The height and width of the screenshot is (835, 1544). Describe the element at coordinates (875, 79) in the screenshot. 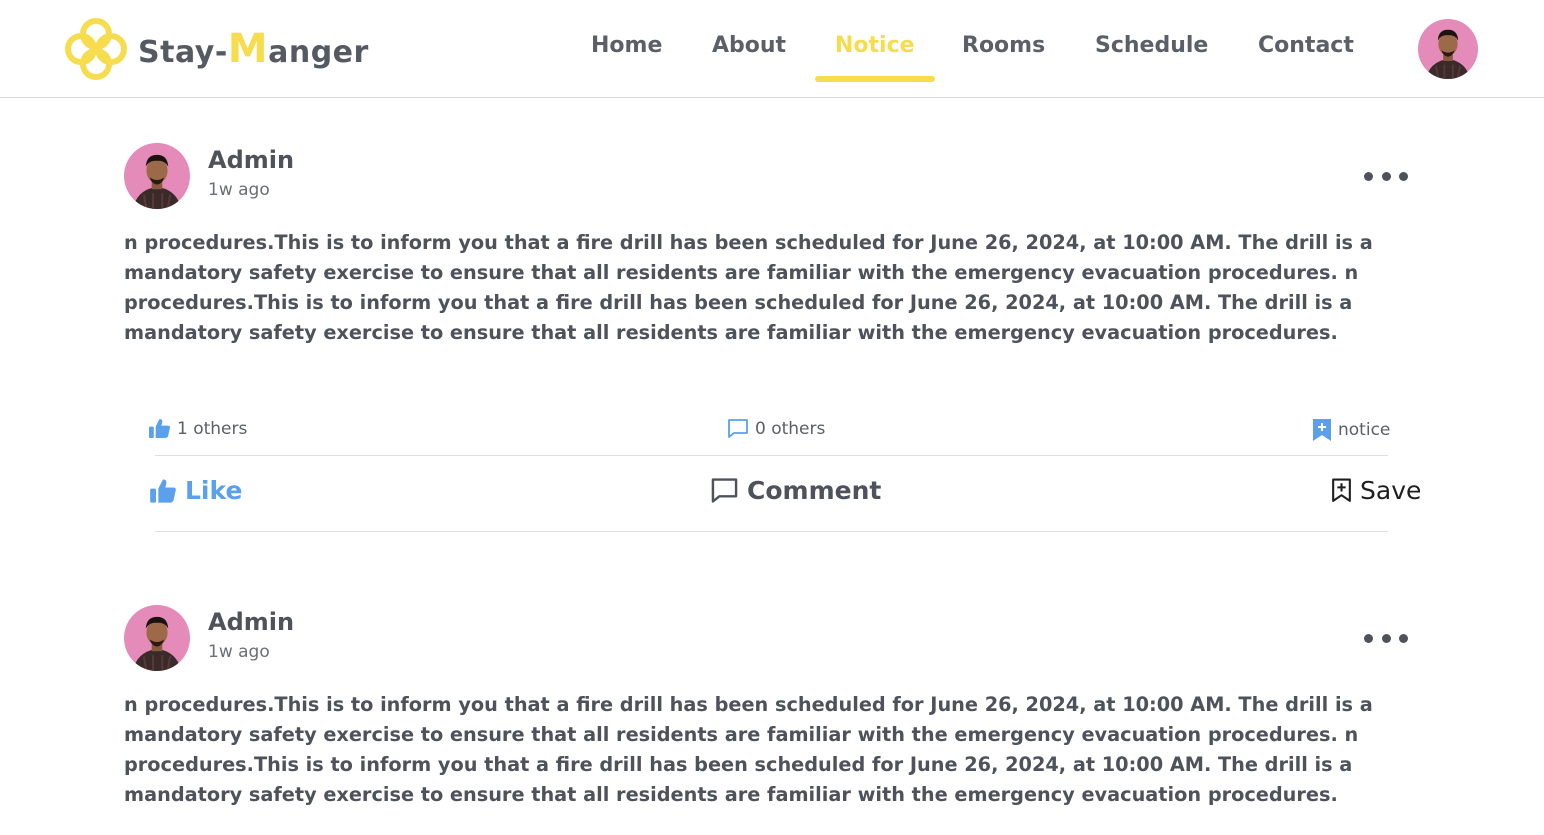

I see `active-nav-indicator` at that location.